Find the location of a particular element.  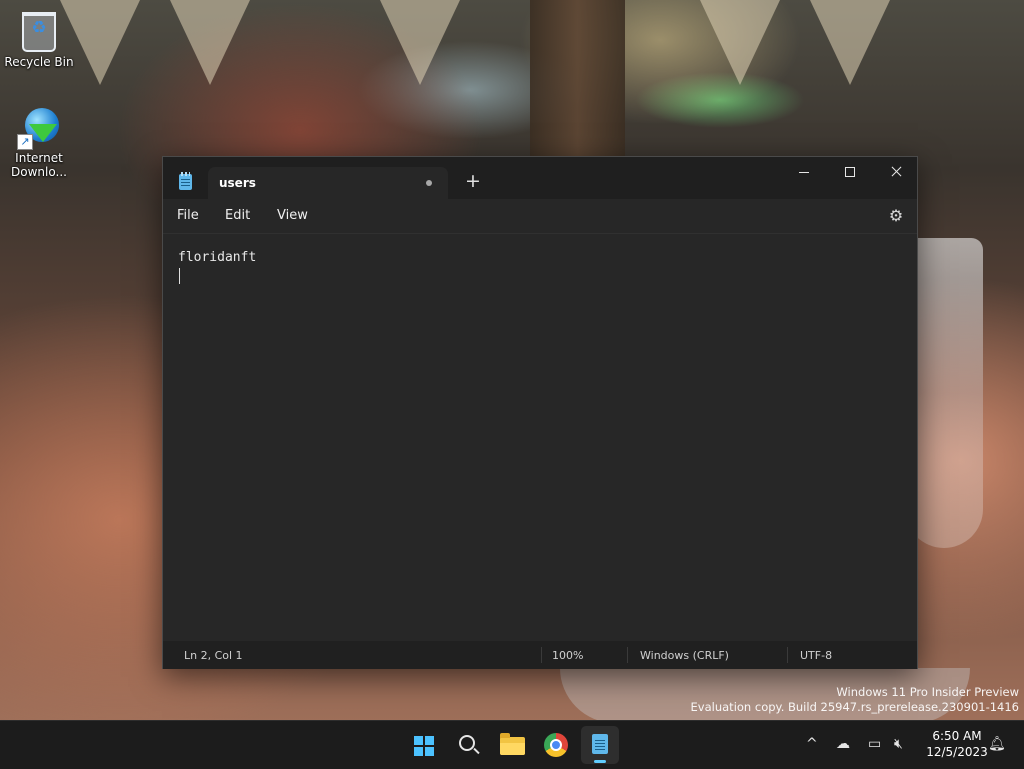

recycle-bin-icon: ♻ is located at coordinates (39, 32).